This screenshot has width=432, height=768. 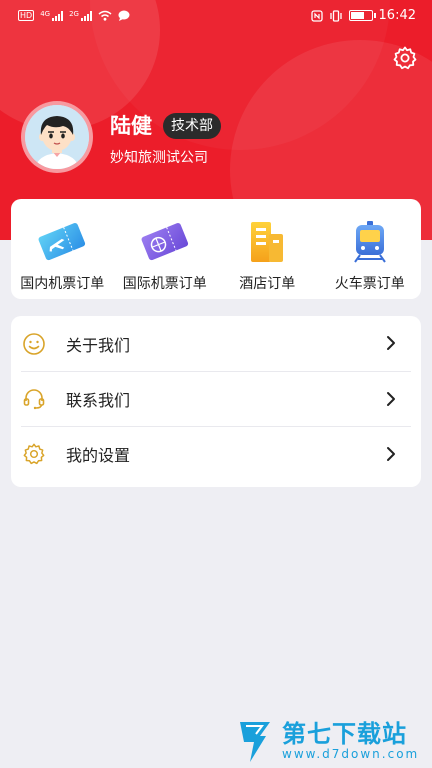 I want to click on hotel-order-entry: 酒店订单, so click(x=267, y=249).